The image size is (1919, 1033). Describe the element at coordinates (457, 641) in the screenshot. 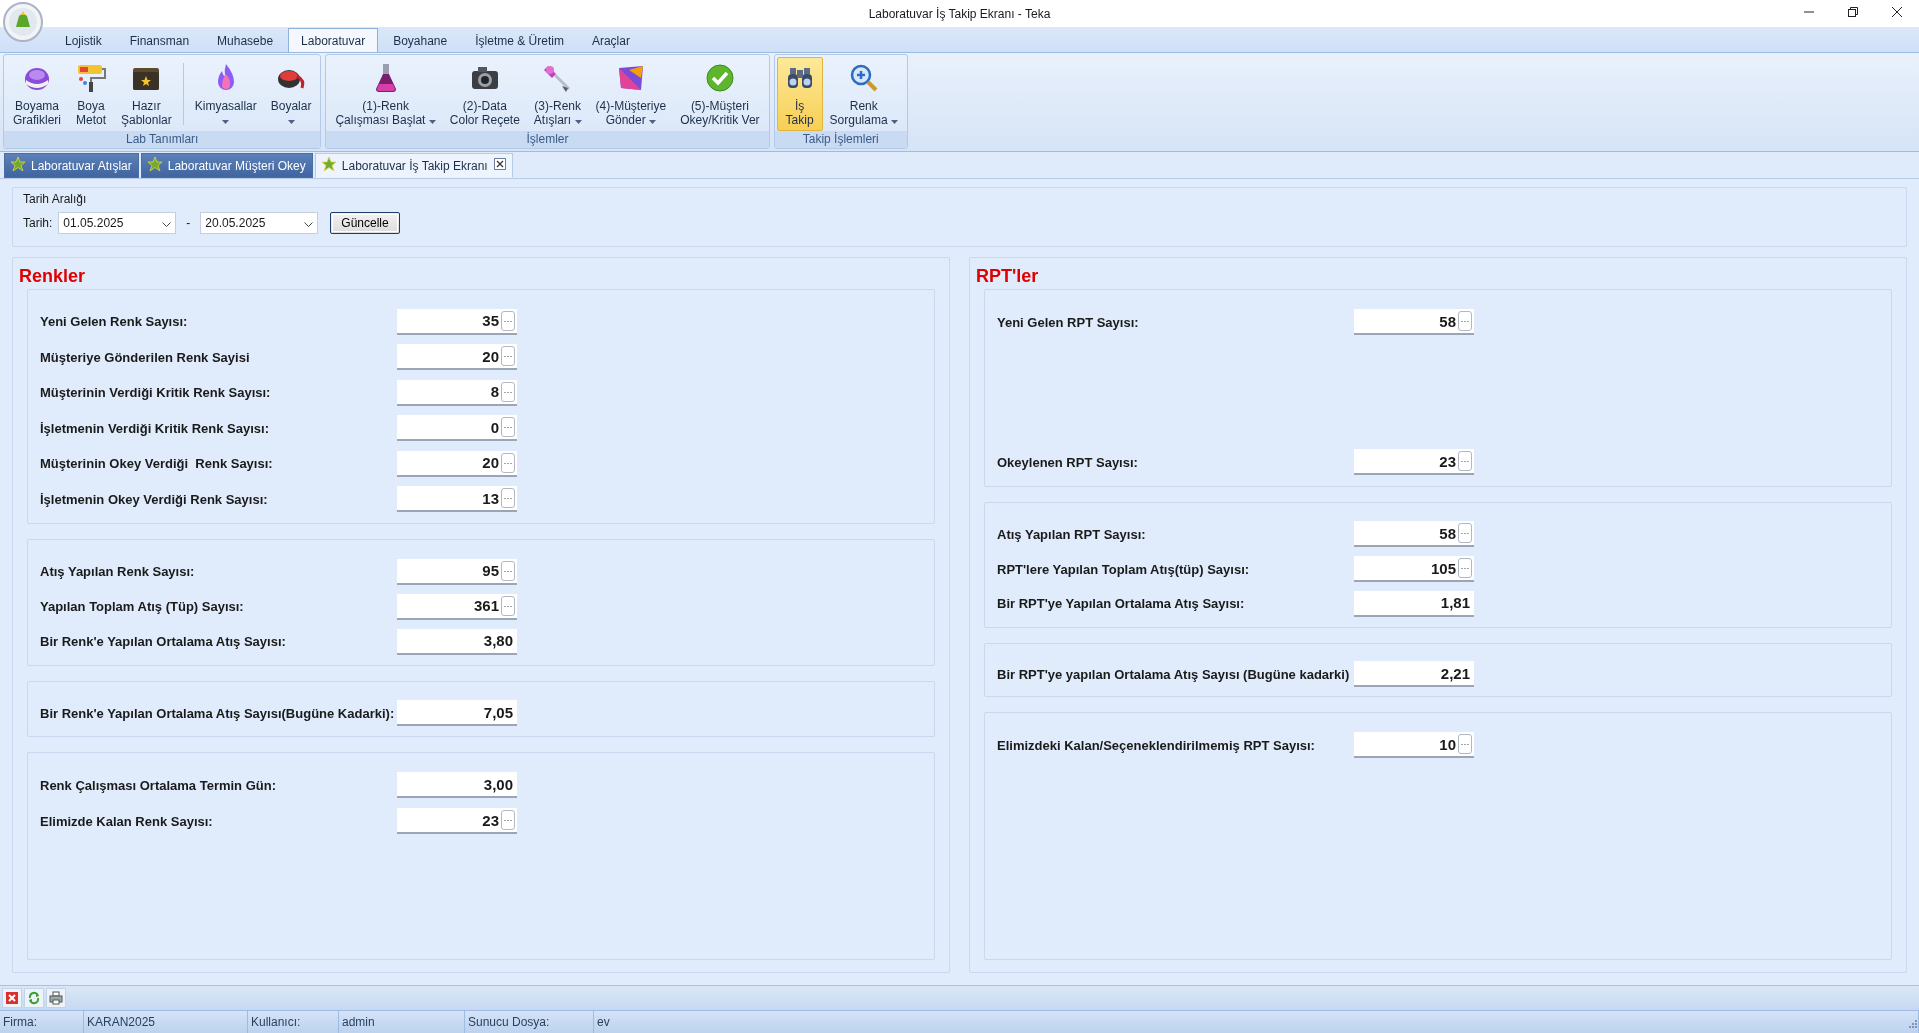

I see `number-field: 3,80` at that location.